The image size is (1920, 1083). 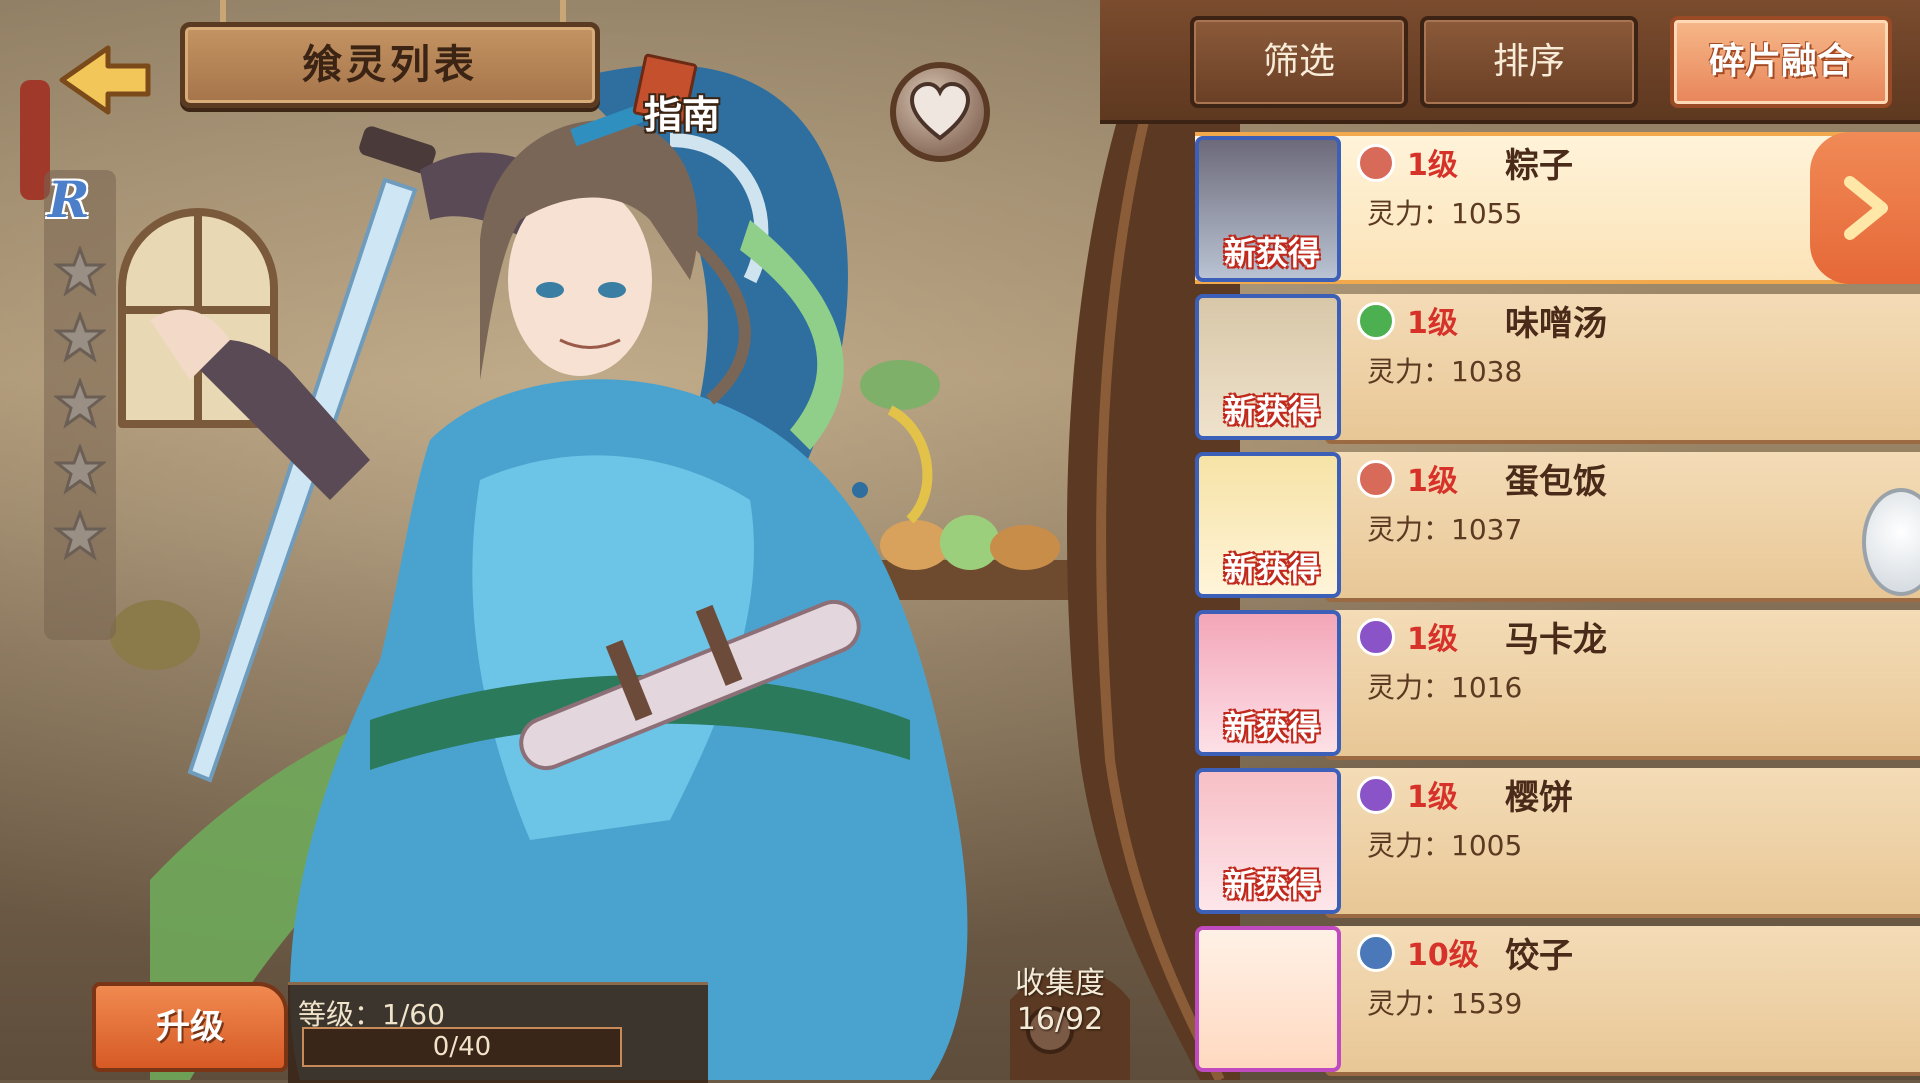 I want to click on page-title: 飨灵列表, so click(x=390, y=65).